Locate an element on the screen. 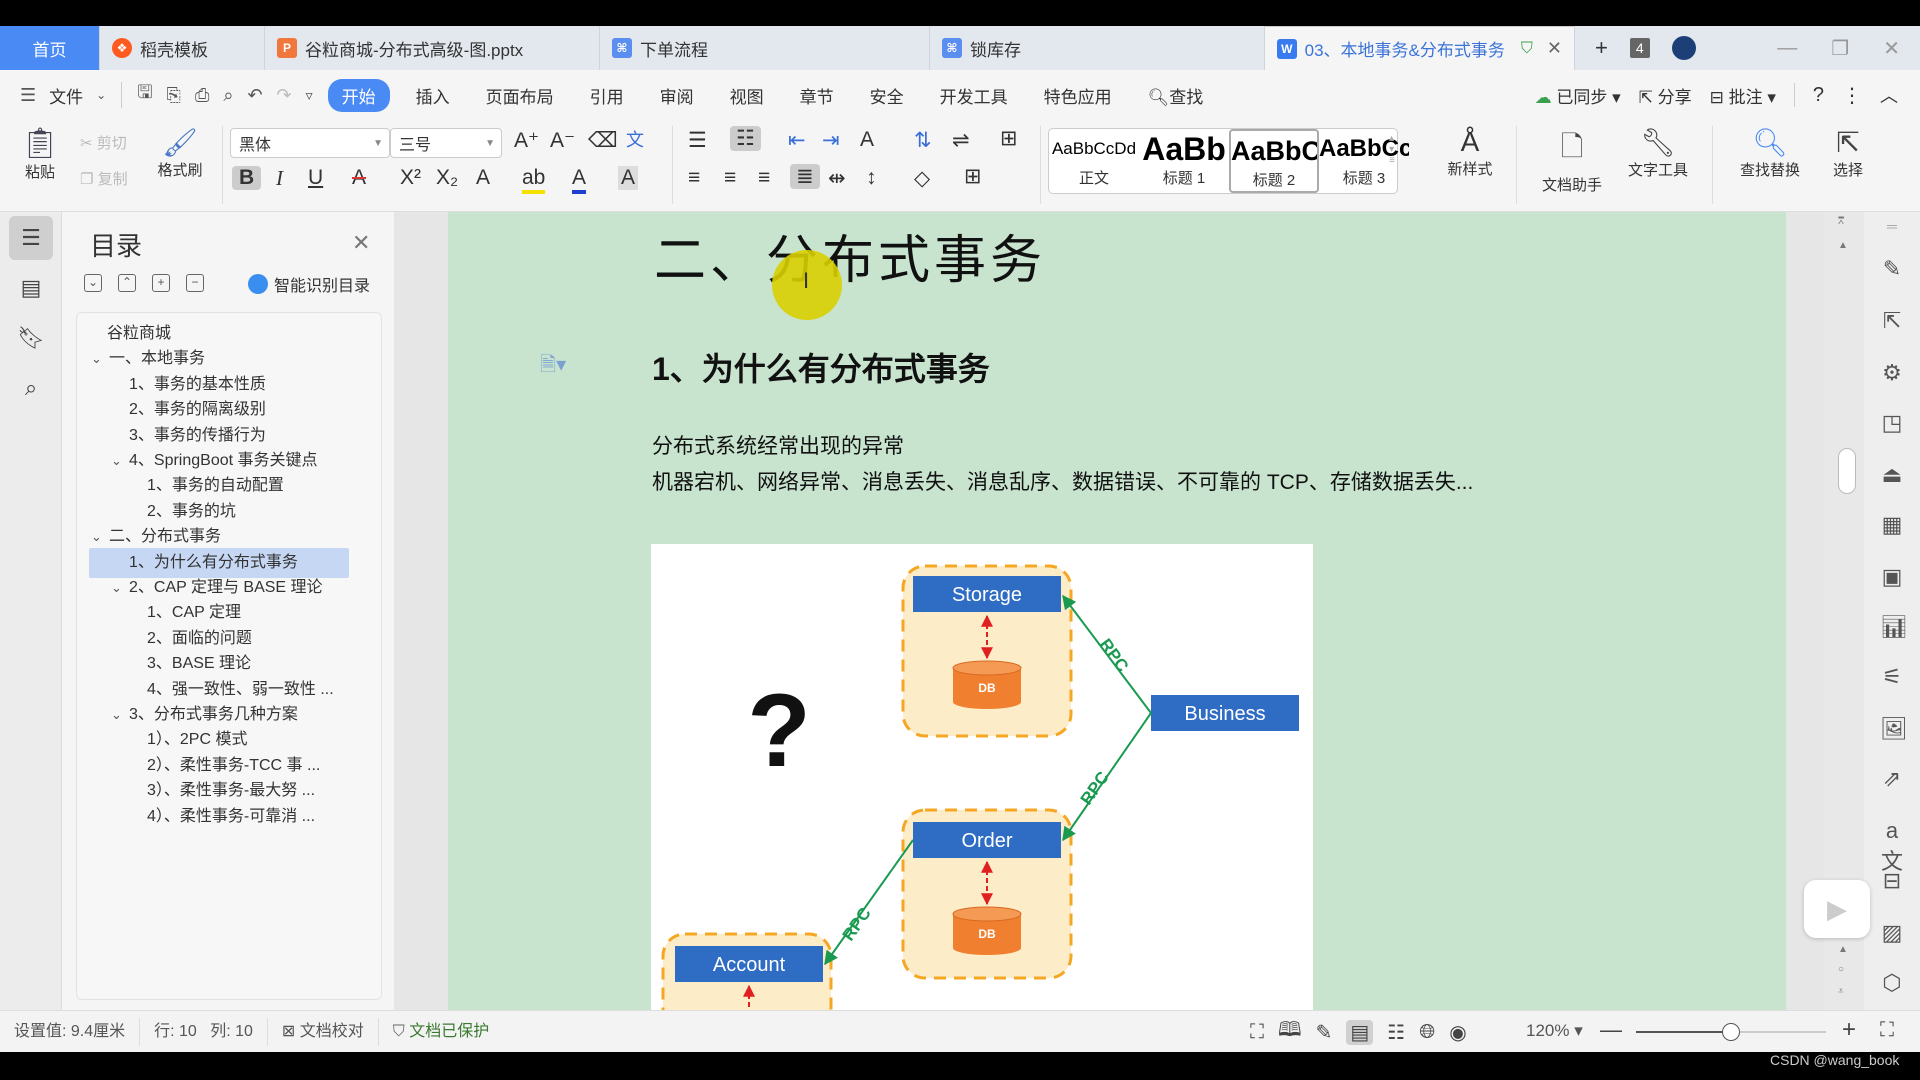 The height and width of the screenshot is (1080, 1920). minimize-icon: — is located at coordinates (1787, 48).